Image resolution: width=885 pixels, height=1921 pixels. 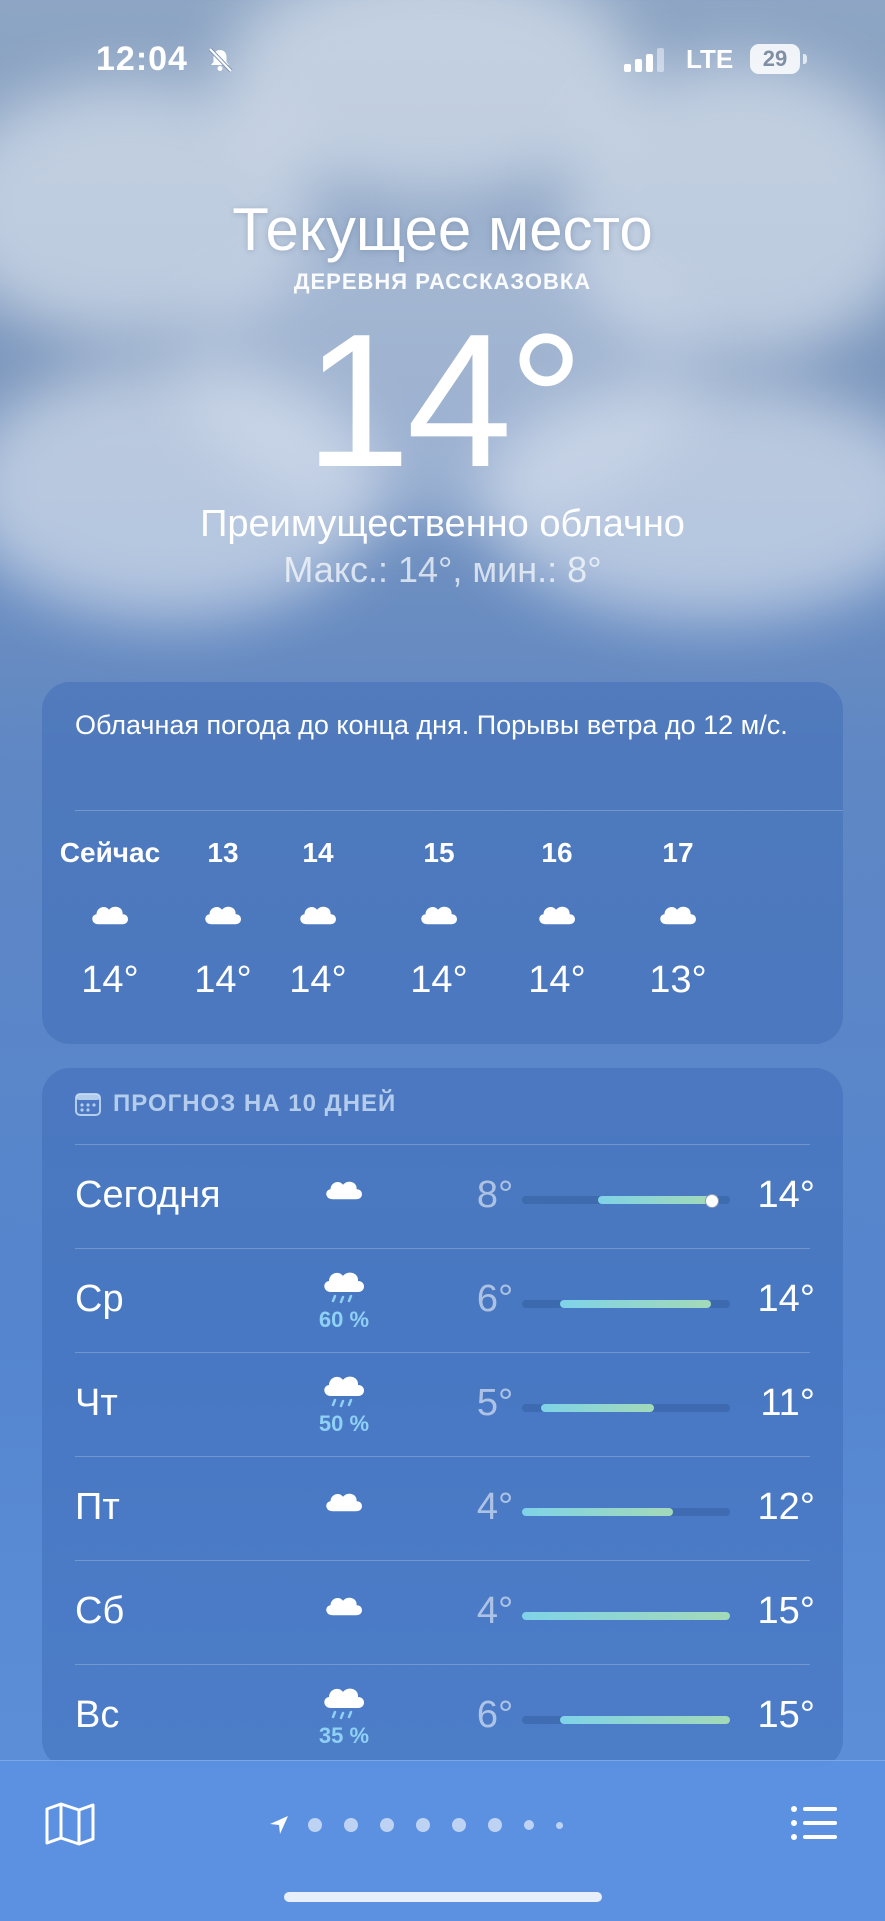 I want to click on day-max-temp: 12°, so click(x=786, y=1507).